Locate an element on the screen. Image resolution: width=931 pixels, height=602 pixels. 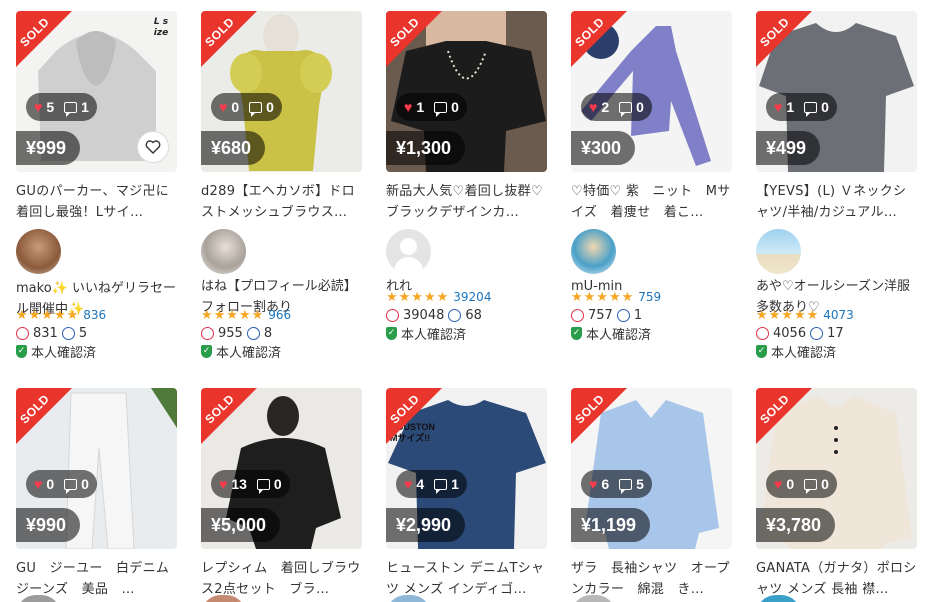
comment-count: 1 is located at coordinates (455, 484).